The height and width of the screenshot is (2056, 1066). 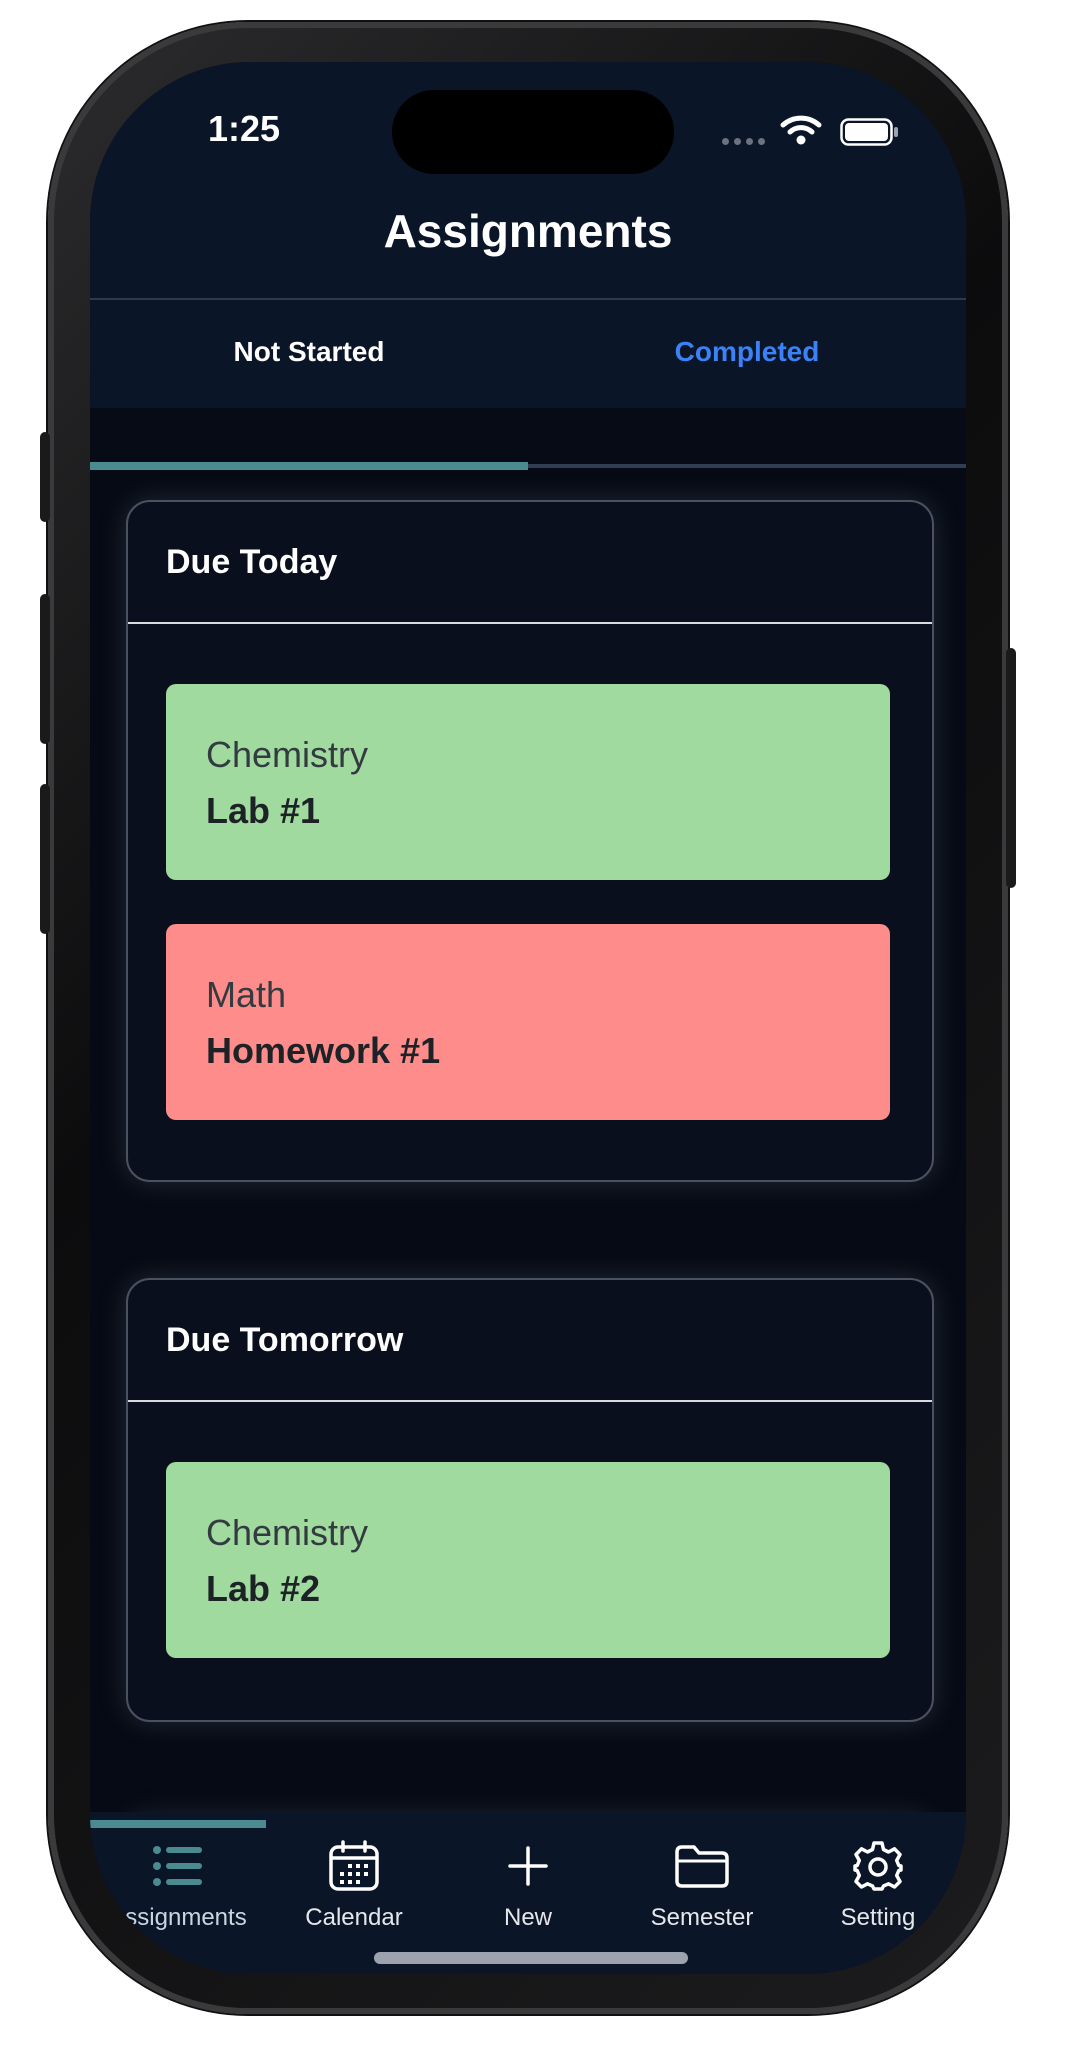 I want to click on nav-item-assignments: Assignments, so click(x=178, y=1883).